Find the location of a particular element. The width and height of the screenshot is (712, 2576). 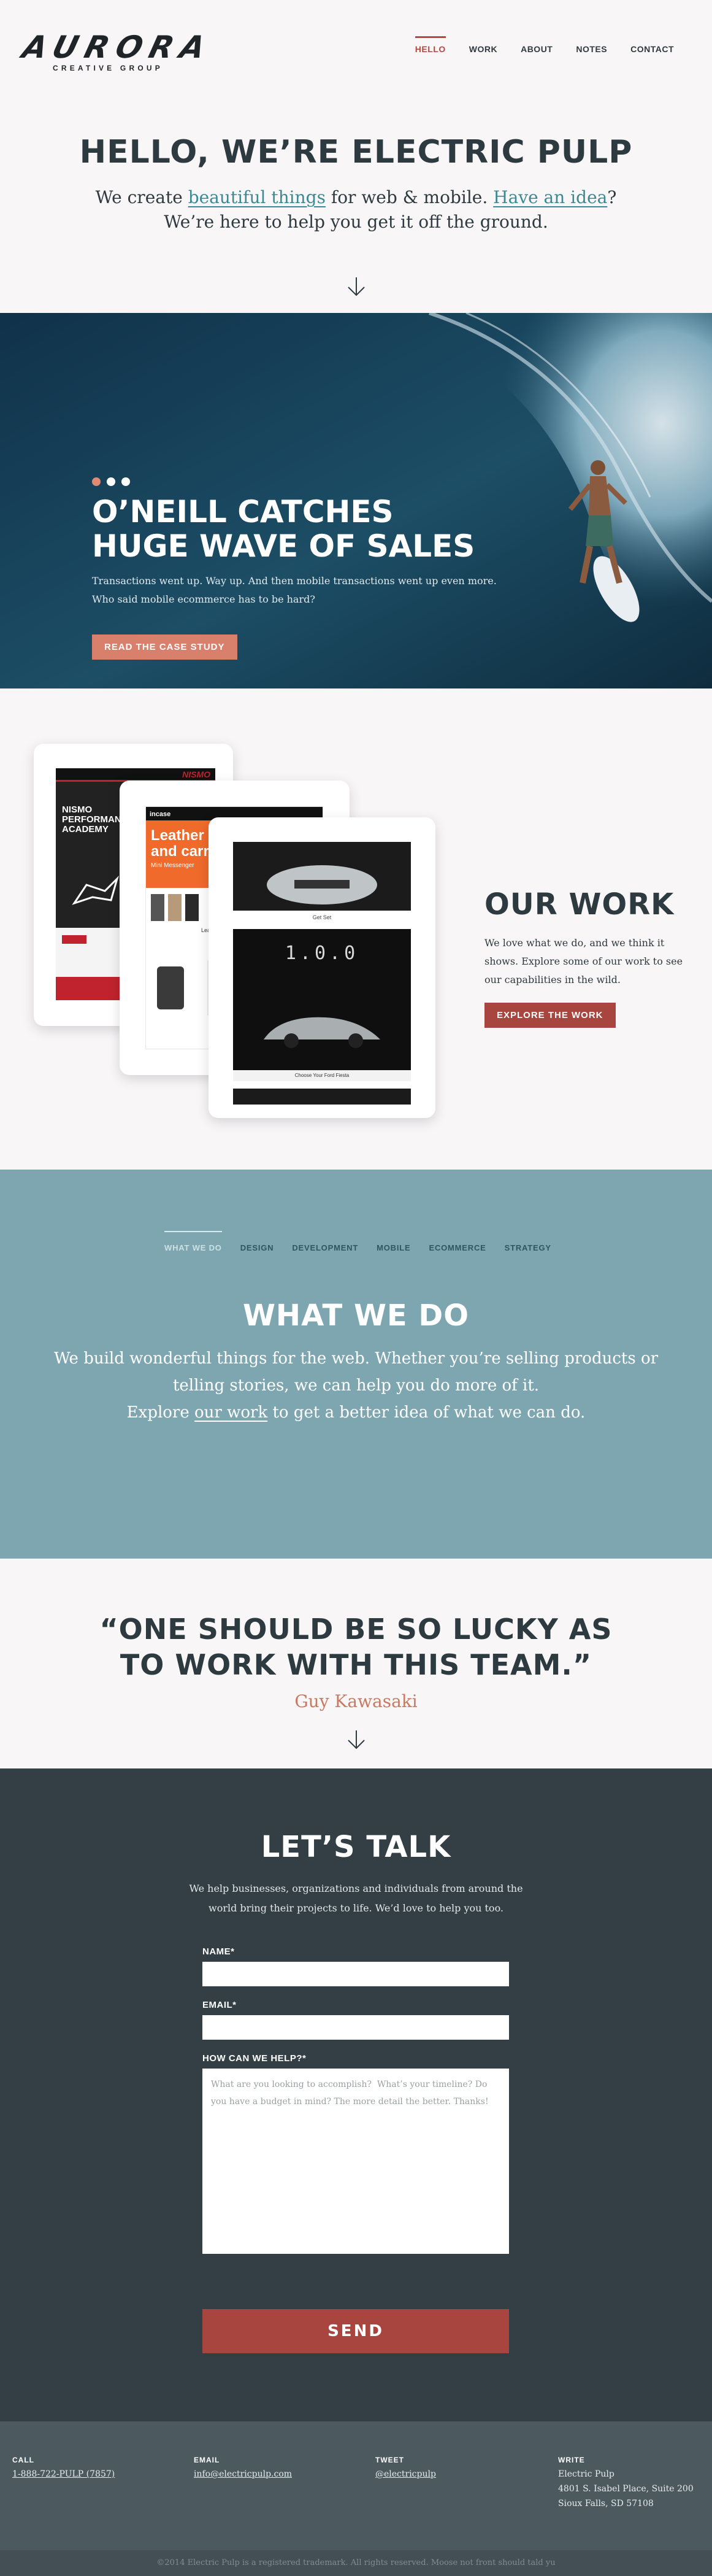

slider-dots is located at coordinates (300, 481).